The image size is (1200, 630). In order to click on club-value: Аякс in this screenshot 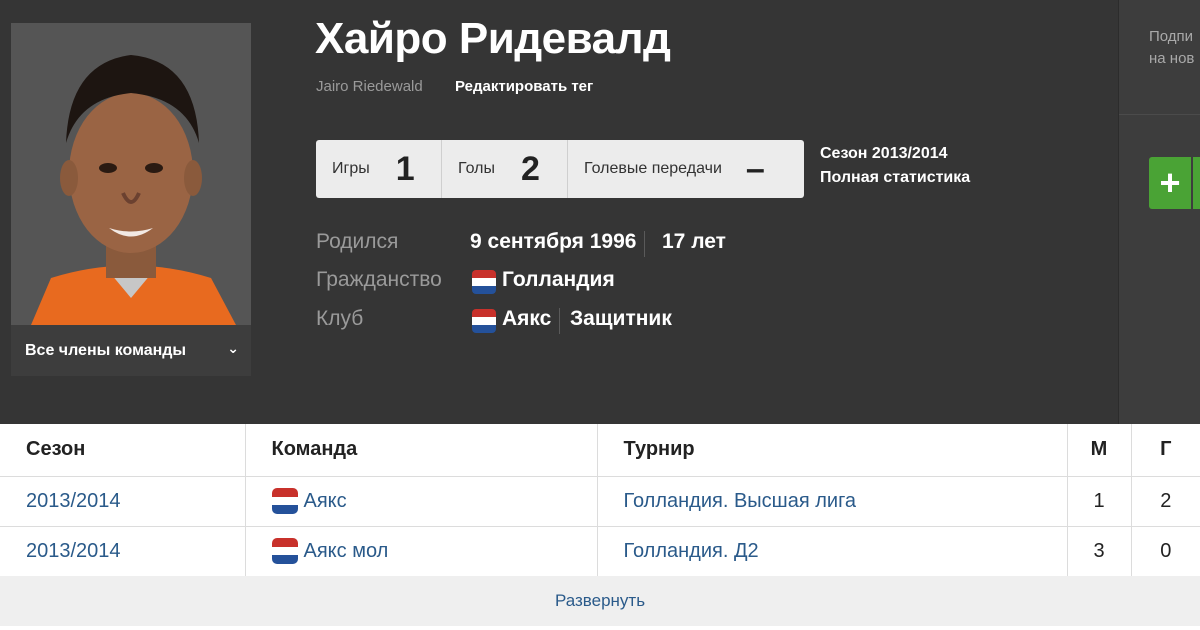, I will do `click(526, 319)`.